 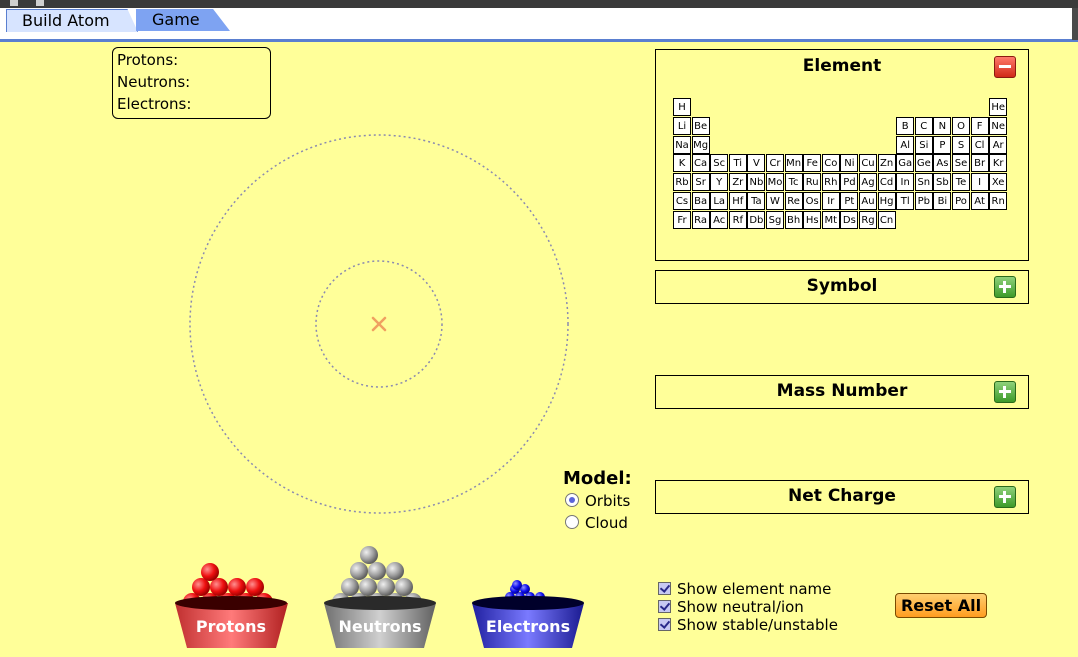 What do you see at coordinates (682, 163) in the screenshot?
I see `element-cell-k: K` at bounding box center [682, 163].